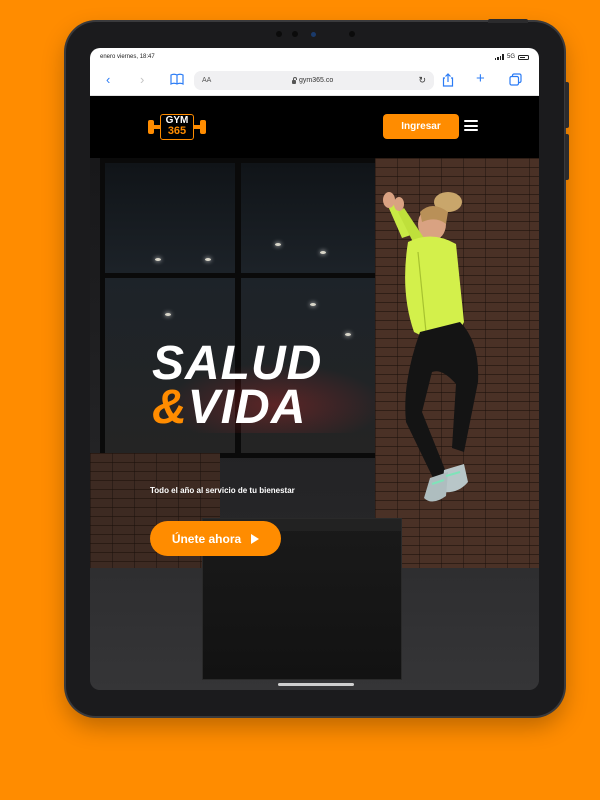  I want to click on hero-tagline: Todo el año al servicio de tu bienestar, so click(222, 490).